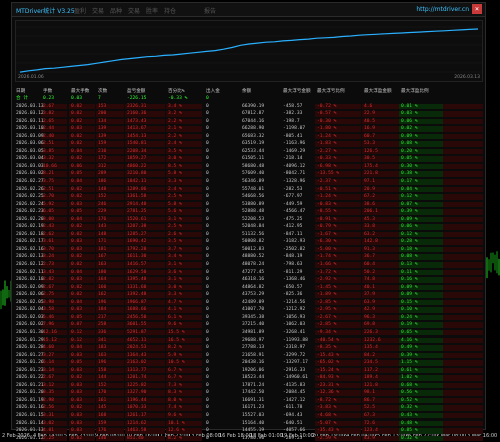  What do you see at coordinates (371, 385) in the screenshot?
I see `cell-col-10: 121.8` at bounding box center [371, 385].